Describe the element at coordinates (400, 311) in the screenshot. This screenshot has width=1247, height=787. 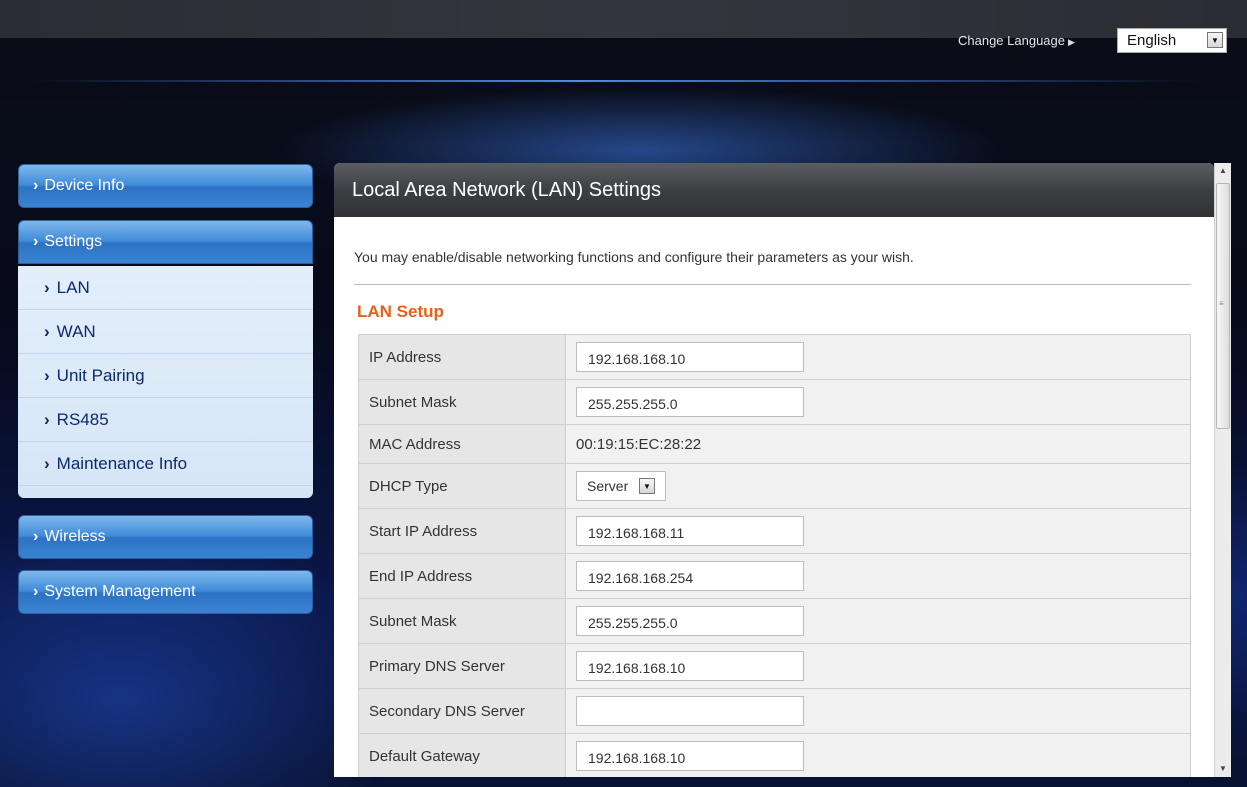
I see `section-title: LAN Setup` at that location.